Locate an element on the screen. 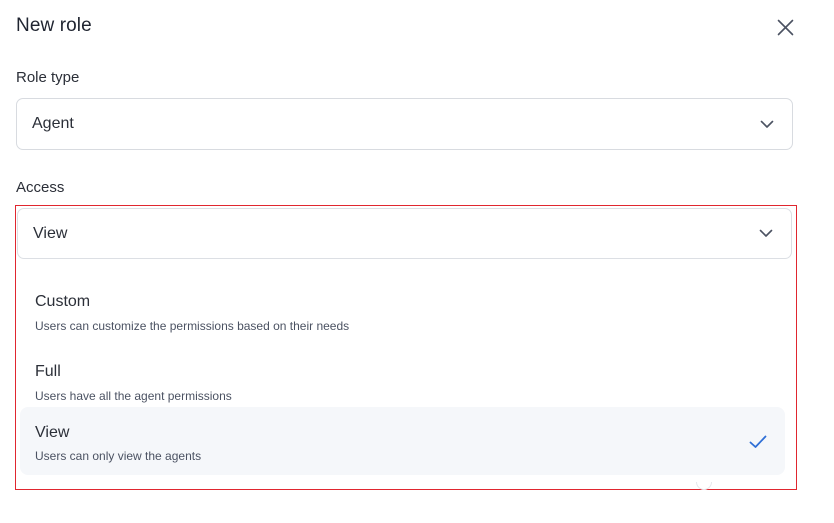  option-title: View is located at coordinates (52, 432).